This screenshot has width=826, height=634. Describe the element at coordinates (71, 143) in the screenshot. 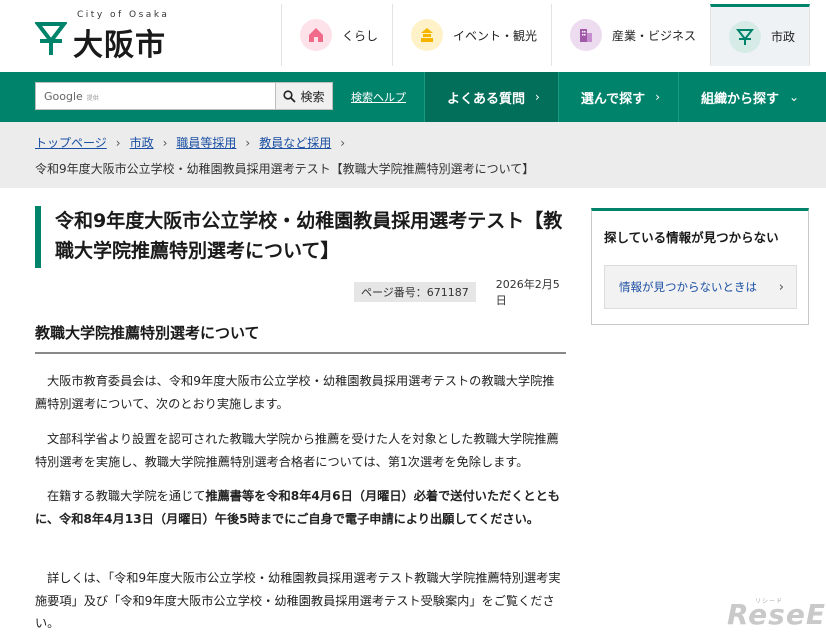

I see `breadcrumb-item-top: トップページ` at that location.